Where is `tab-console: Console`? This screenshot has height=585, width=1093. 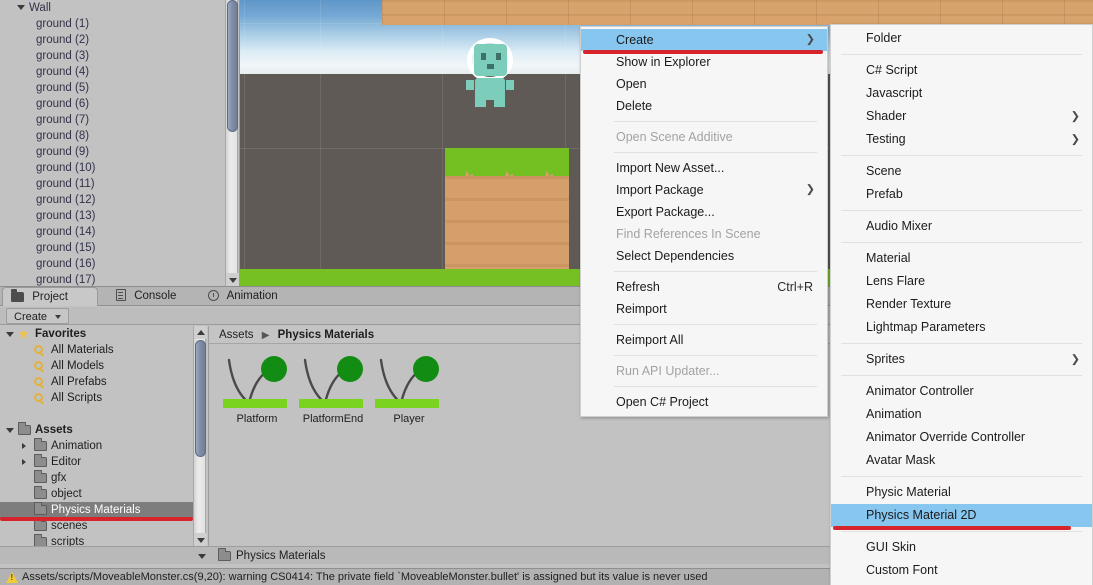
tab-console: Console is located at coordinates (147, 296).